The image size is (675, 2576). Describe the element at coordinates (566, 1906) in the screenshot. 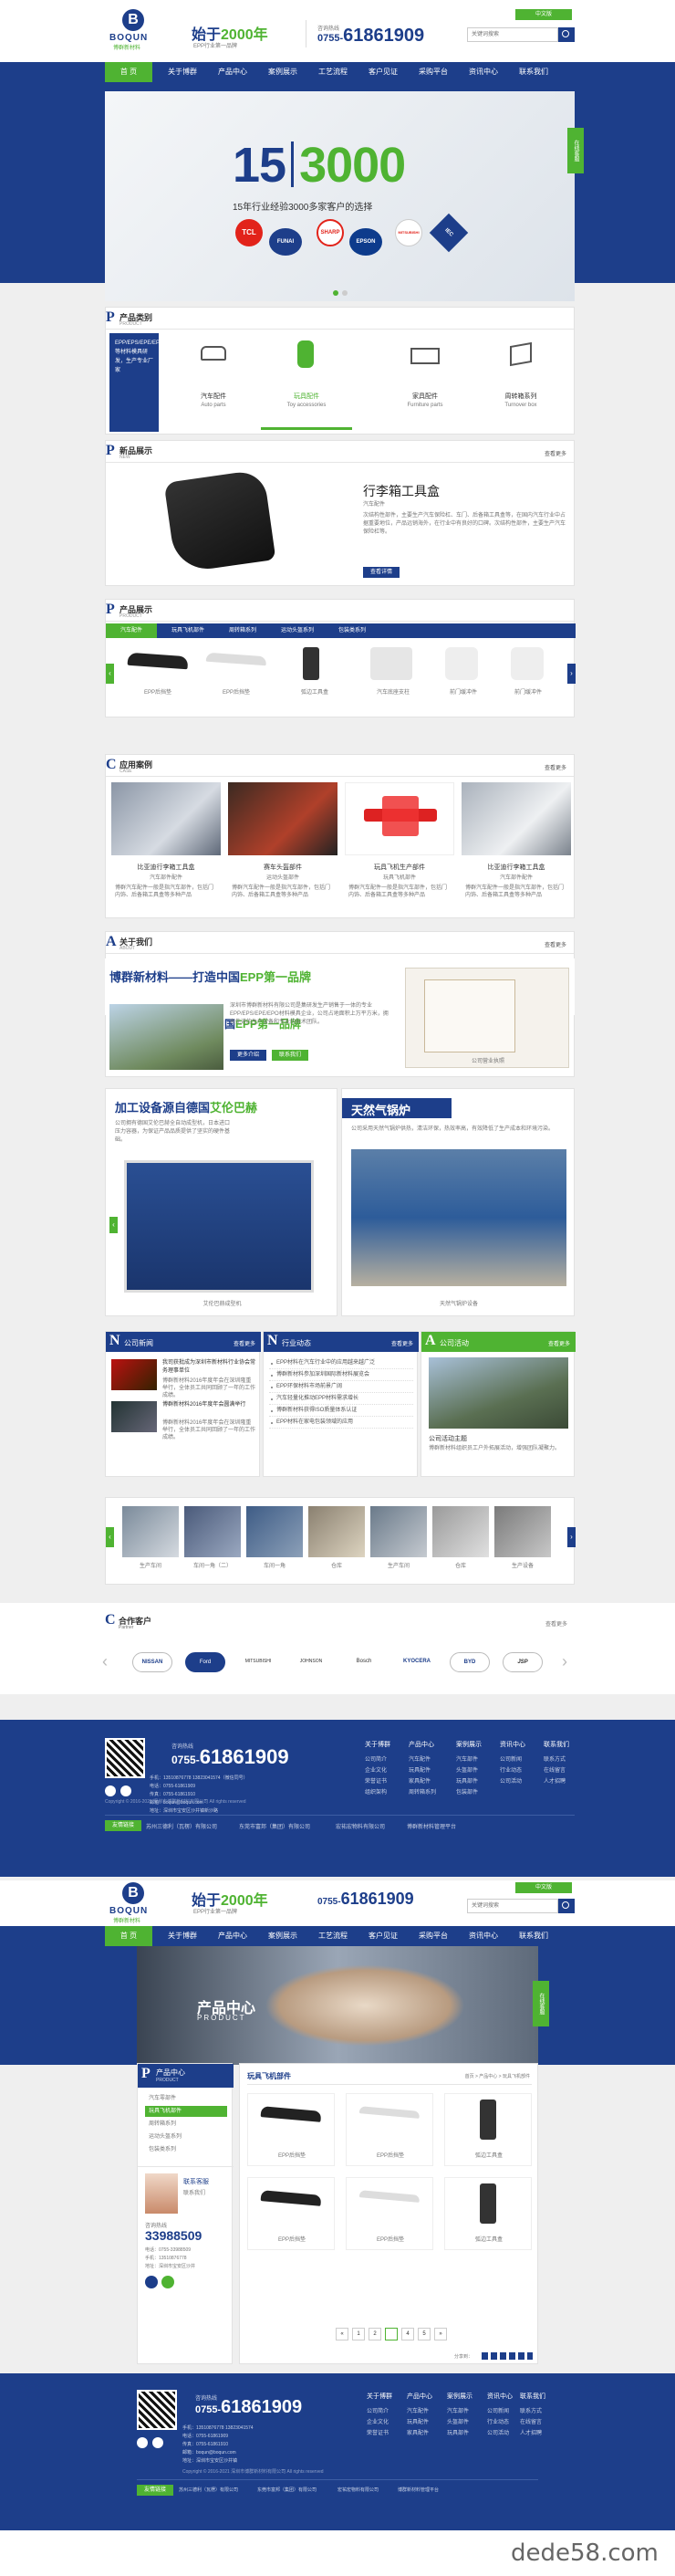

I see `page2-search-button` at that location.